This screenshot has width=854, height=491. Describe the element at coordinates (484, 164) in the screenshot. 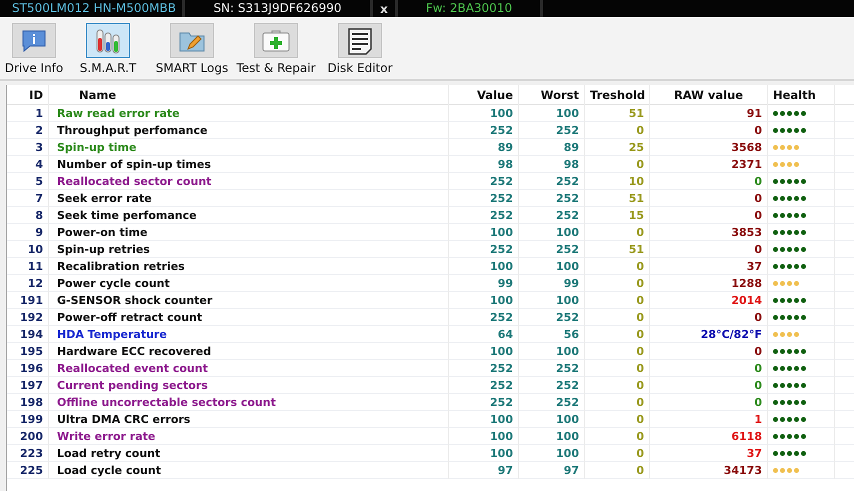

I see `value-cell: 98` at that location.